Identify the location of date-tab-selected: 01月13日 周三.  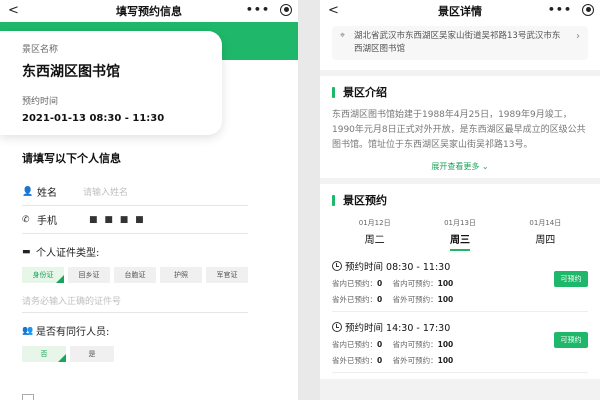
(459, 234).